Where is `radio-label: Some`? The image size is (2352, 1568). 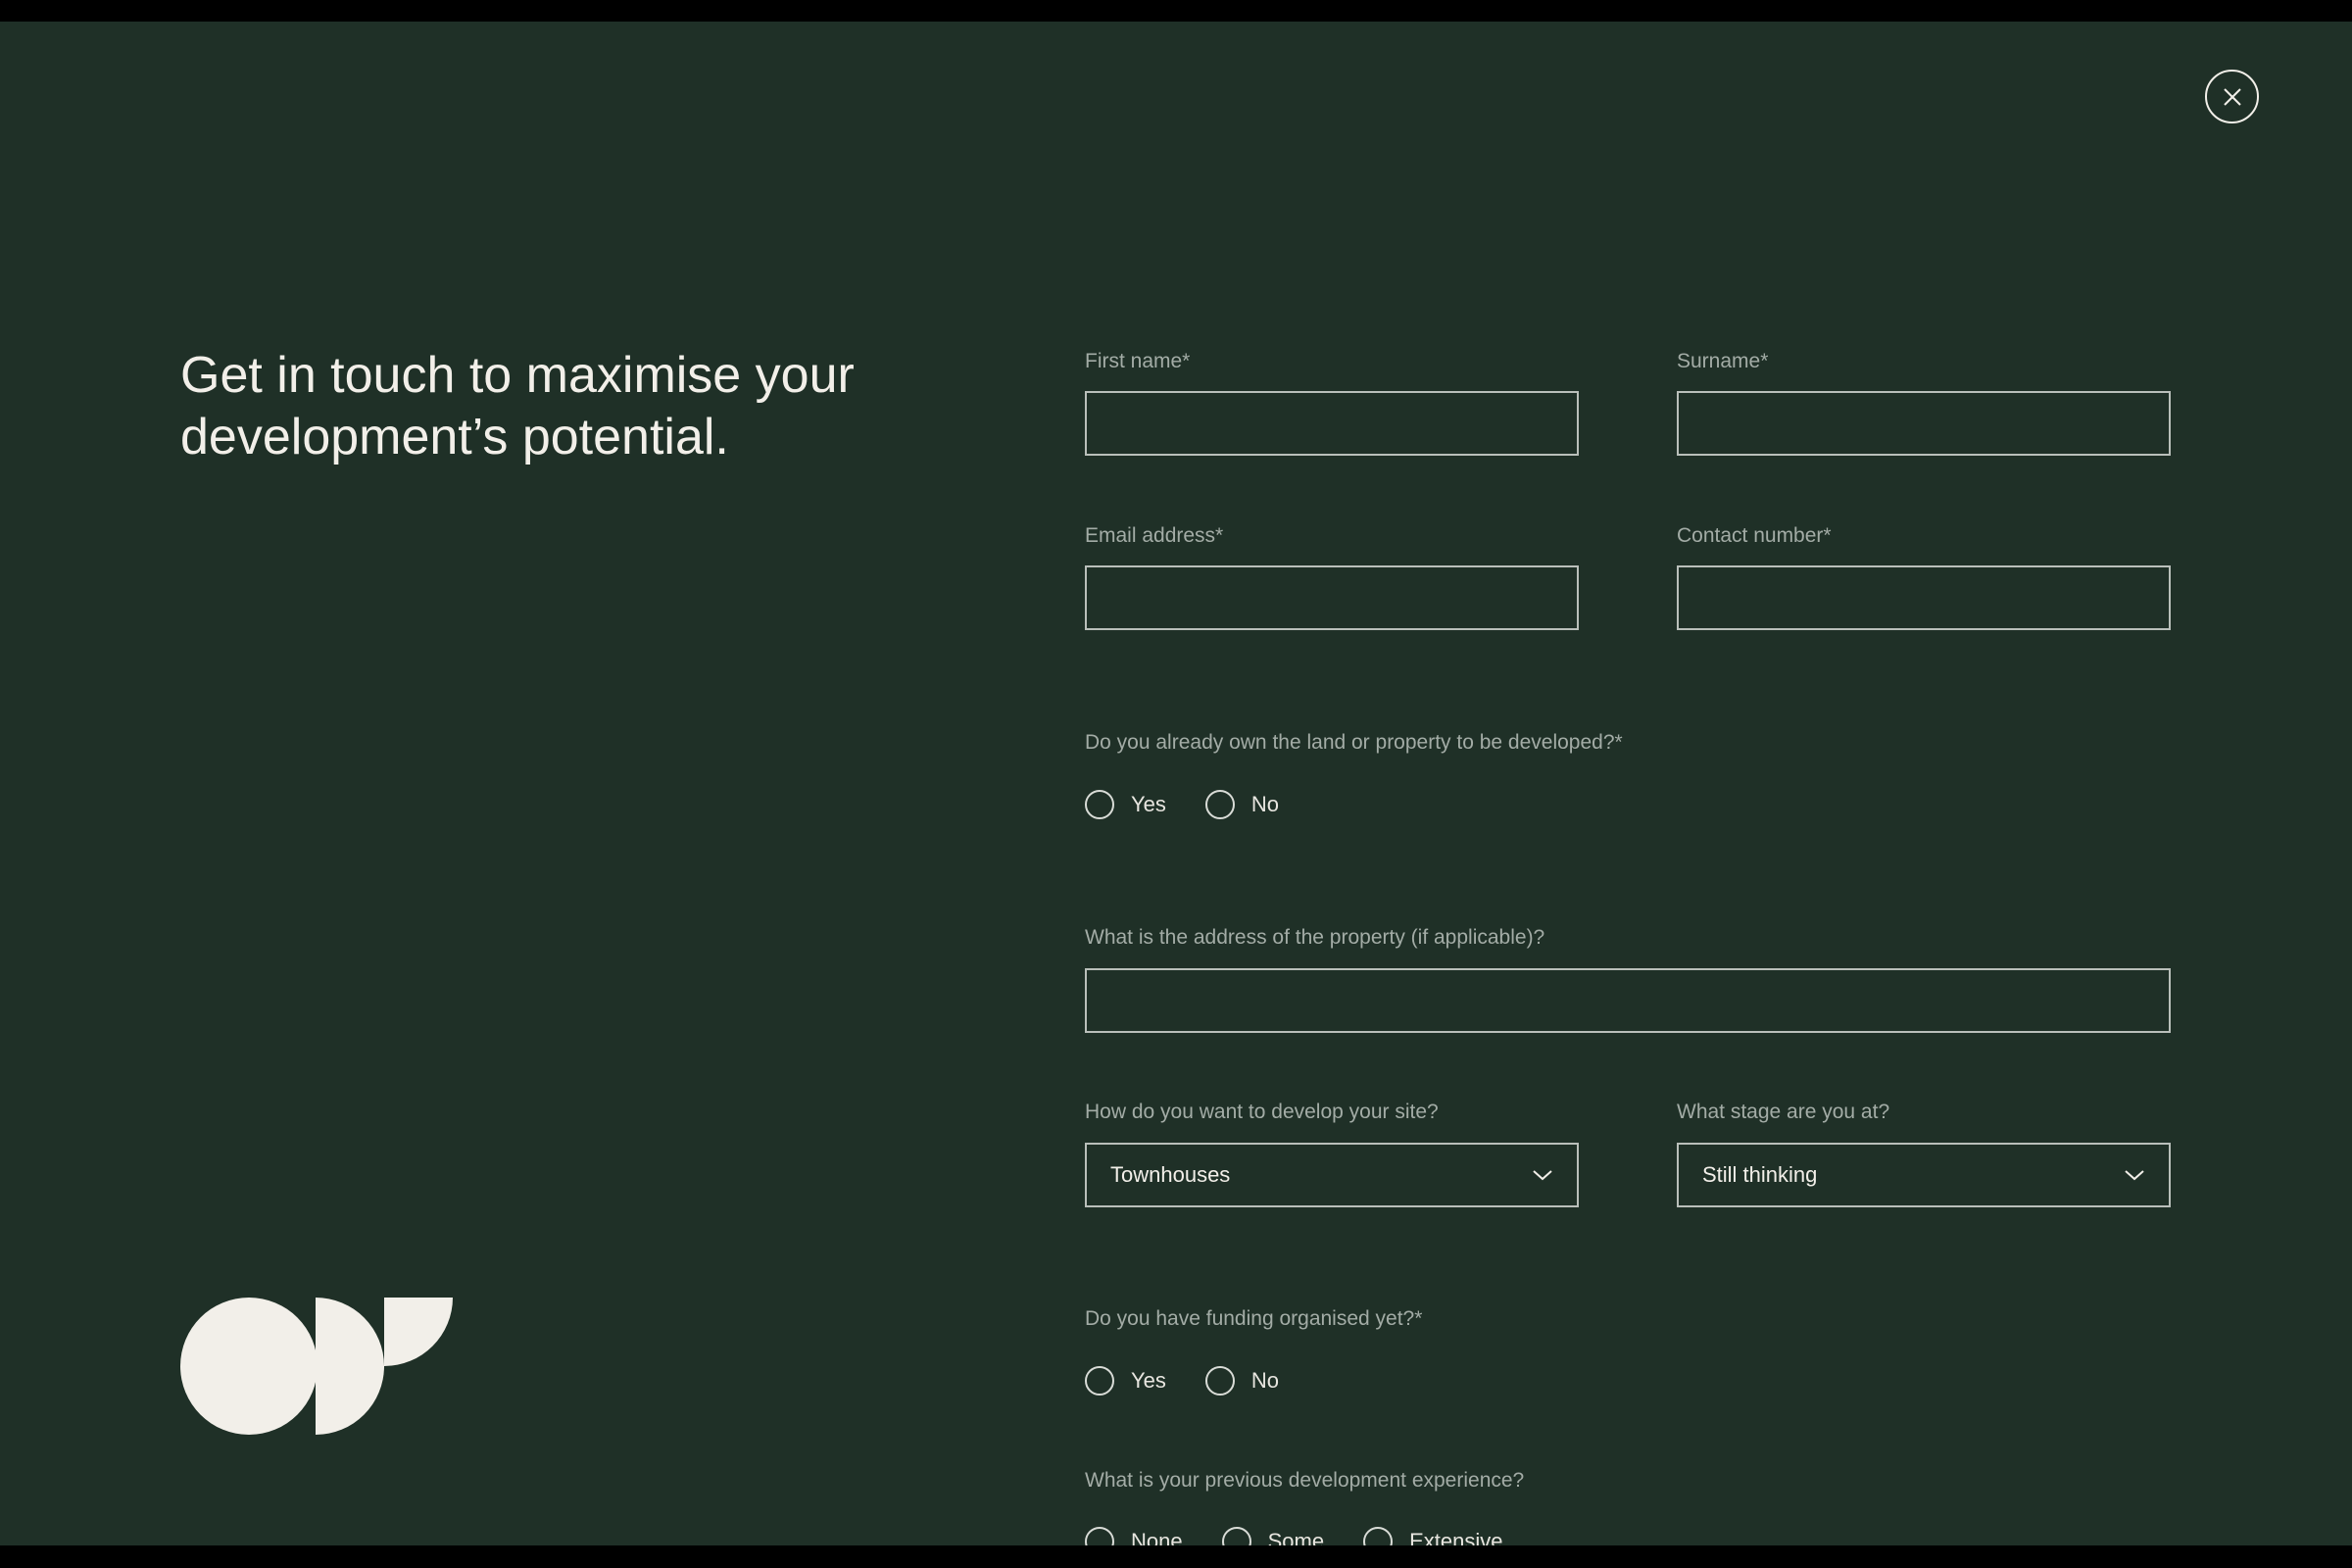
radio-label: Some is located at coordinates (1296, 1537).